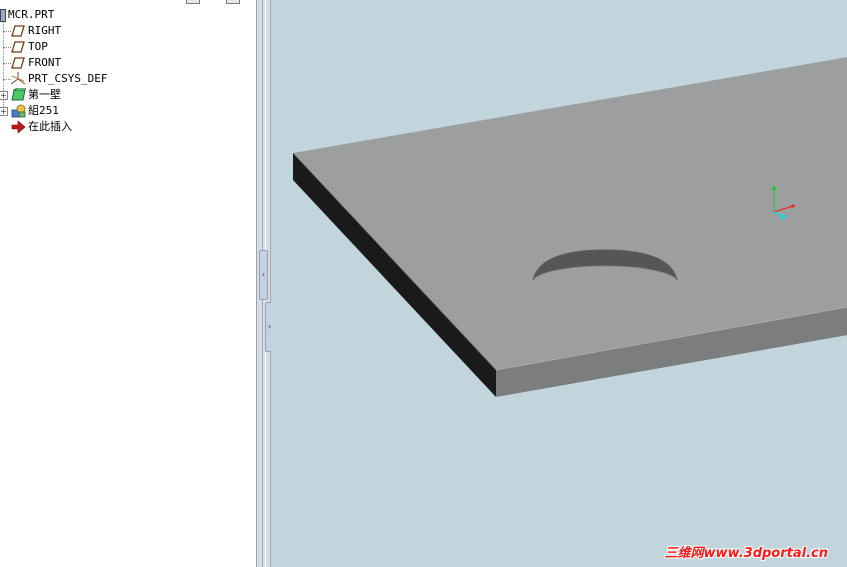 This screenshot has width=847, height=567. I want to click on sheetmetal-wall-icon, so click(18, 94).